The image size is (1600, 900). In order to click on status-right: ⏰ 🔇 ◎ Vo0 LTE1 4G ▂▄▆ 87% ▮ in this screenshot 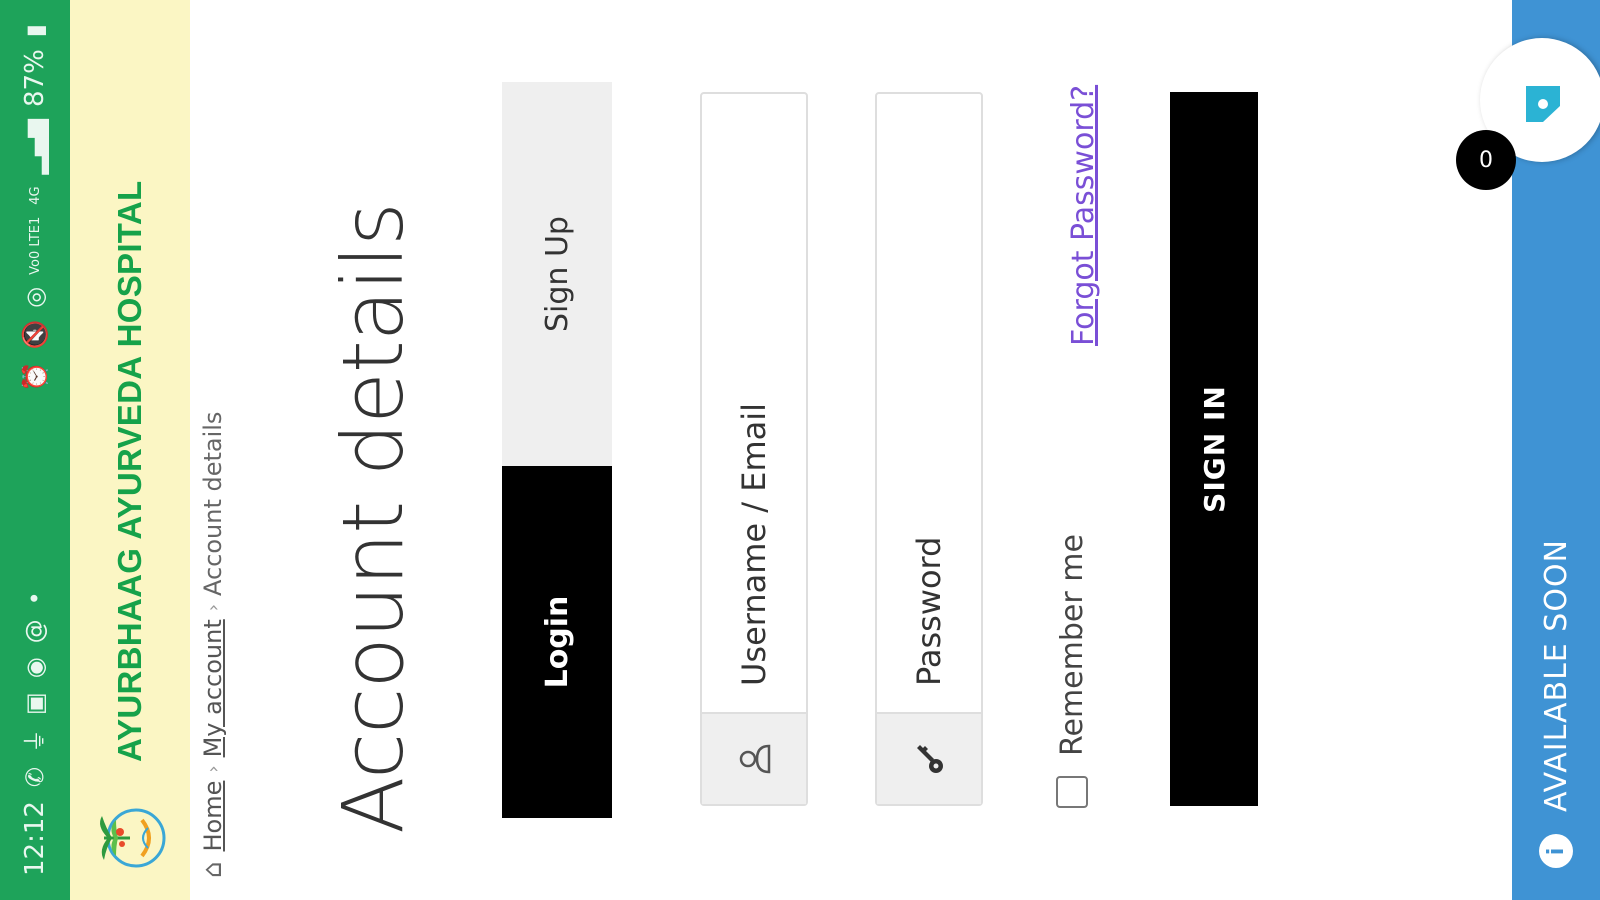, I will do `click(35, 208)`.